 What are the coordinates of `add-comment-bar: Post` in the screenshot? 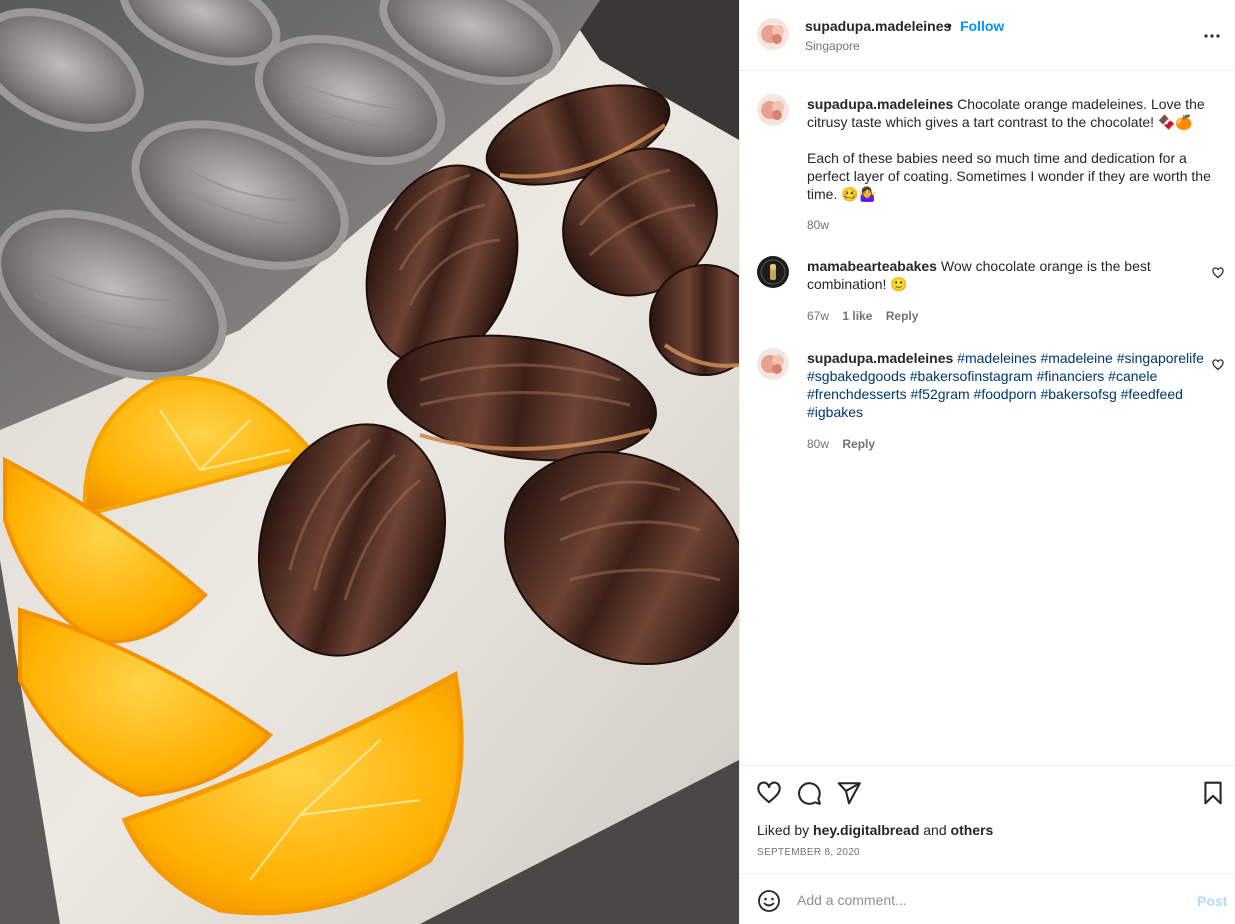 It's located at (987, 898).